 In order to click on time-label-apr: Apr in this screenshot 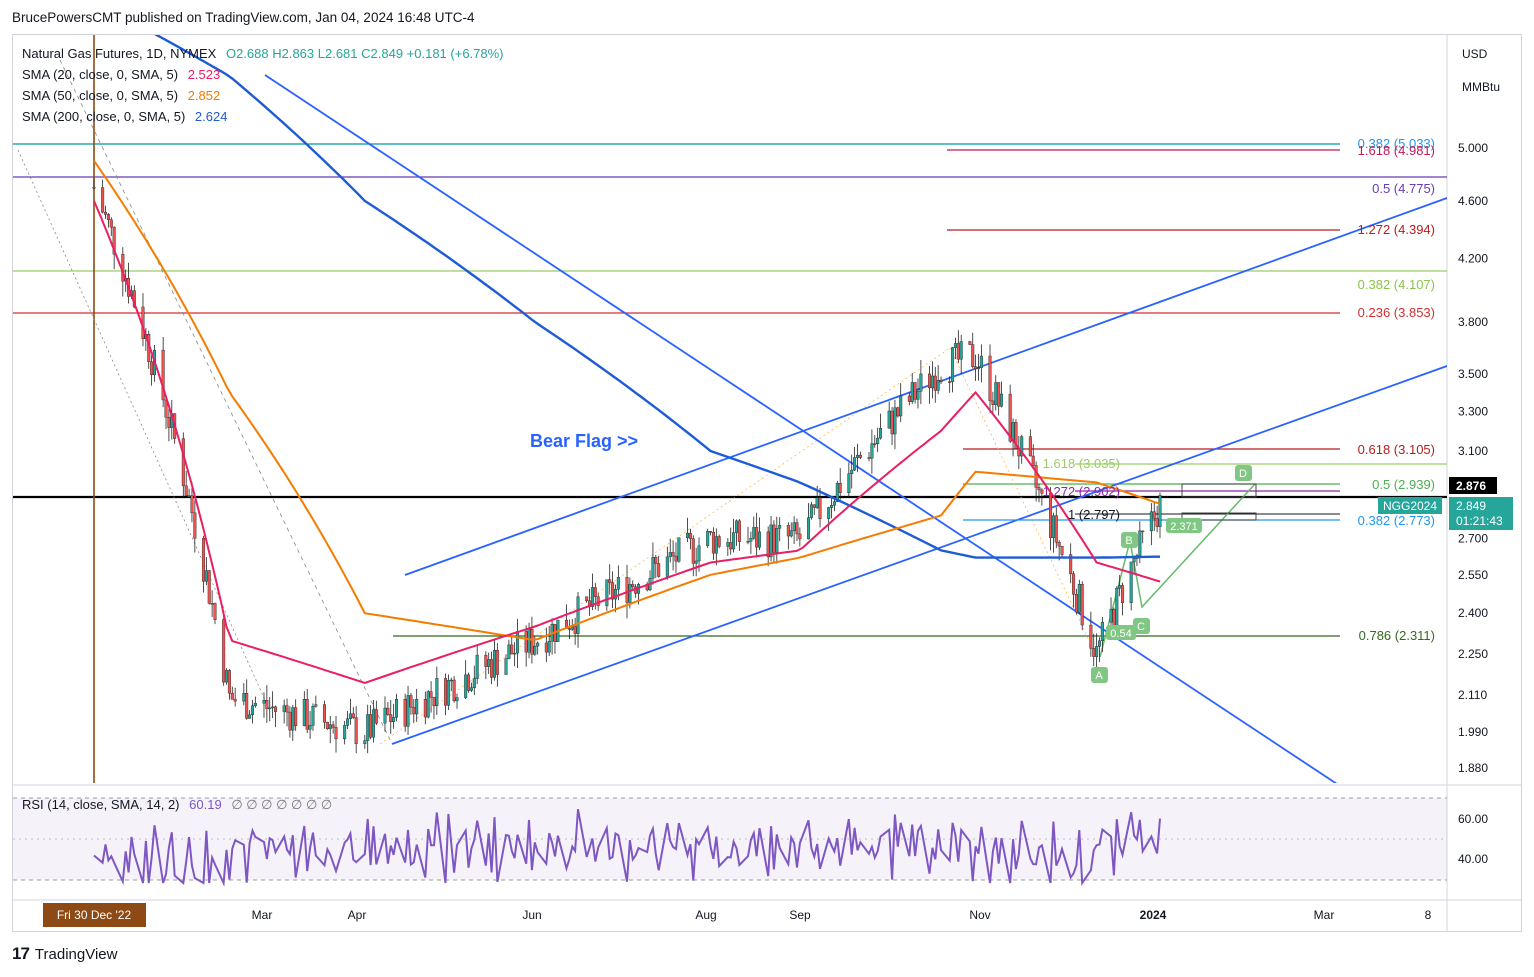, I will do `click(357, 915)`.